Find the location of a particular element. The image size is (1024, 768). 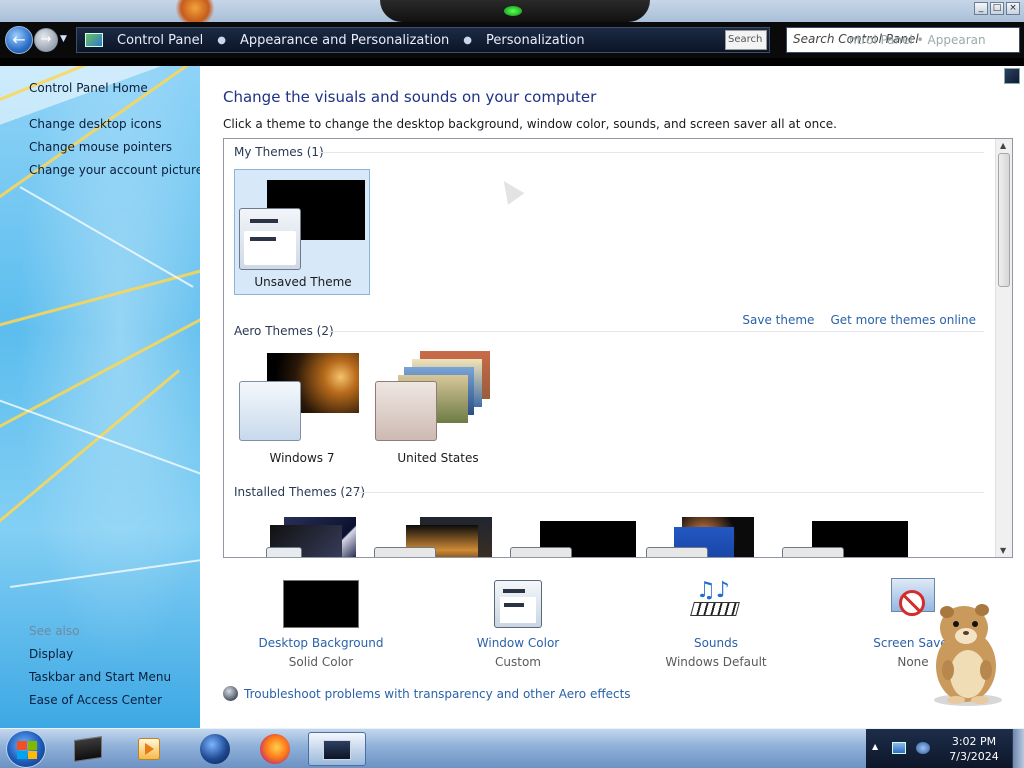

tile-value: Windows Default is located at coordinates (716, 662).